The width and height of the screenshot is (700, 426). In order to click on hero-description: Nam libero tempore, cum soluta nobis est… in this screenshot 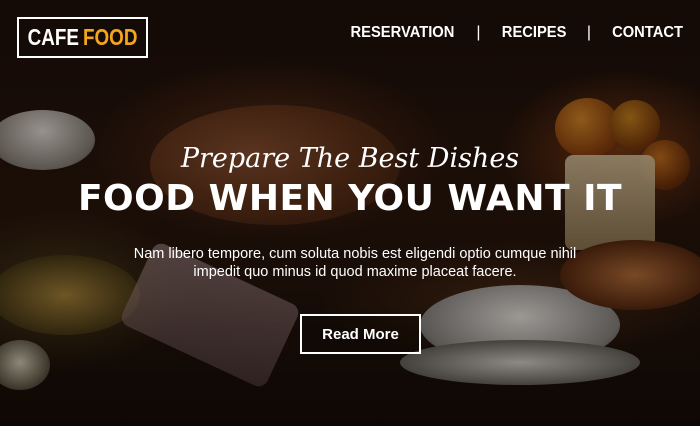, I will do `click(355, 263)`.